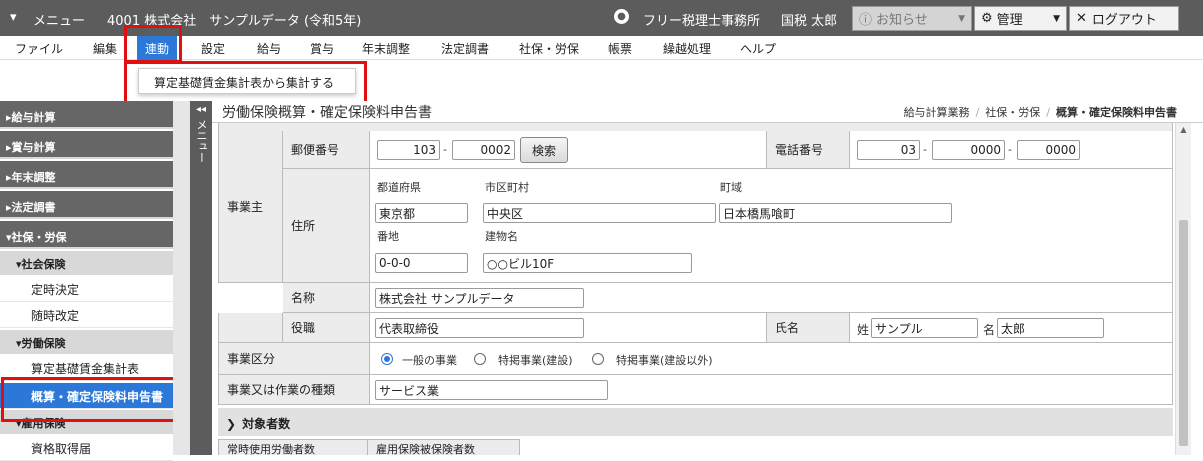 This screenshot has height=461, width=1203. Describe the element at coordinates (912, 18) in the screenshot. I see `notice-button: ⓘ お知らせ ▼` at that location.